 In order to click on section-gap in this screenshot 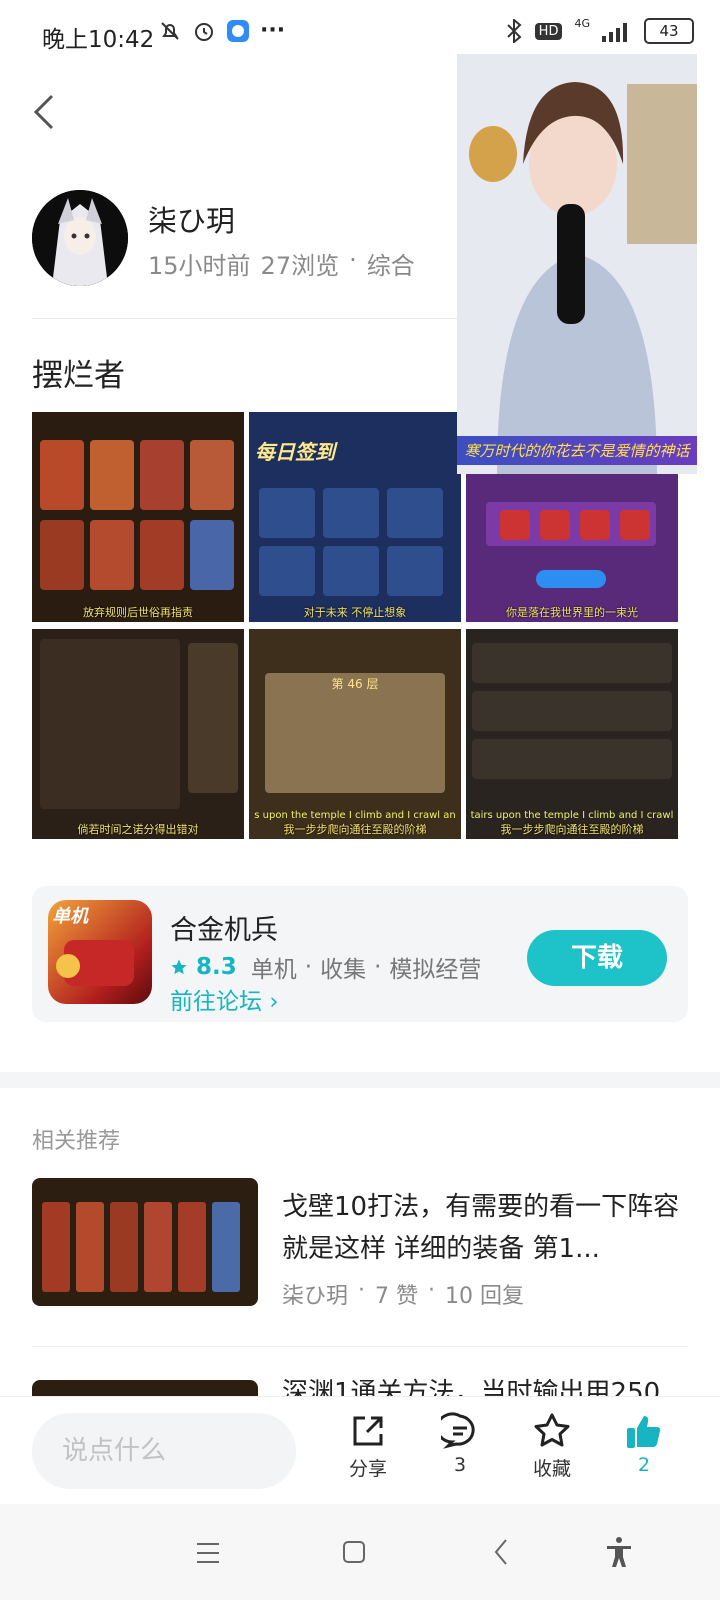, I will do `click(360, 1080)`.